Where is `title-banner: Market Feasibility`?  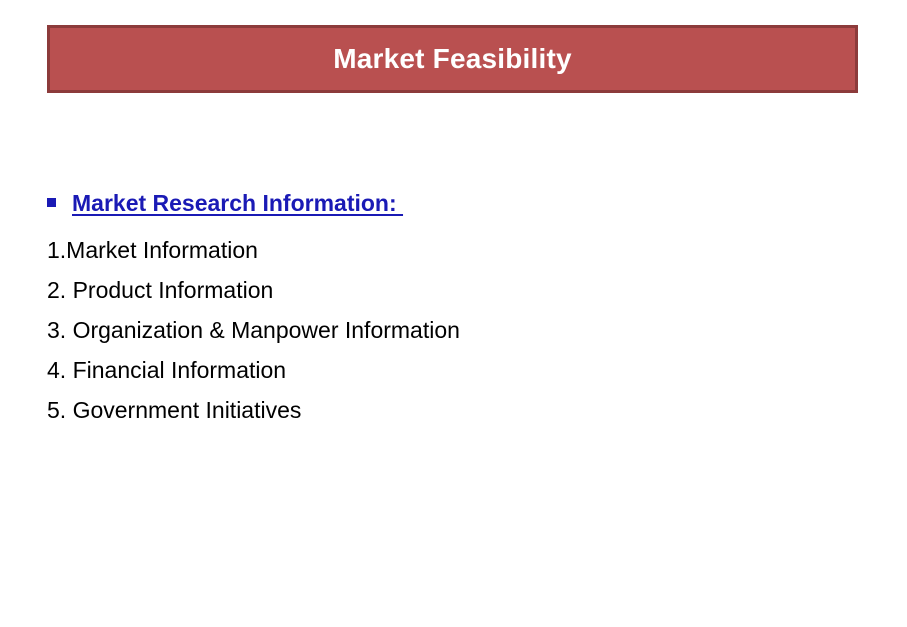
title-banner: Market Feasibility is located at coordinates (452, 59).